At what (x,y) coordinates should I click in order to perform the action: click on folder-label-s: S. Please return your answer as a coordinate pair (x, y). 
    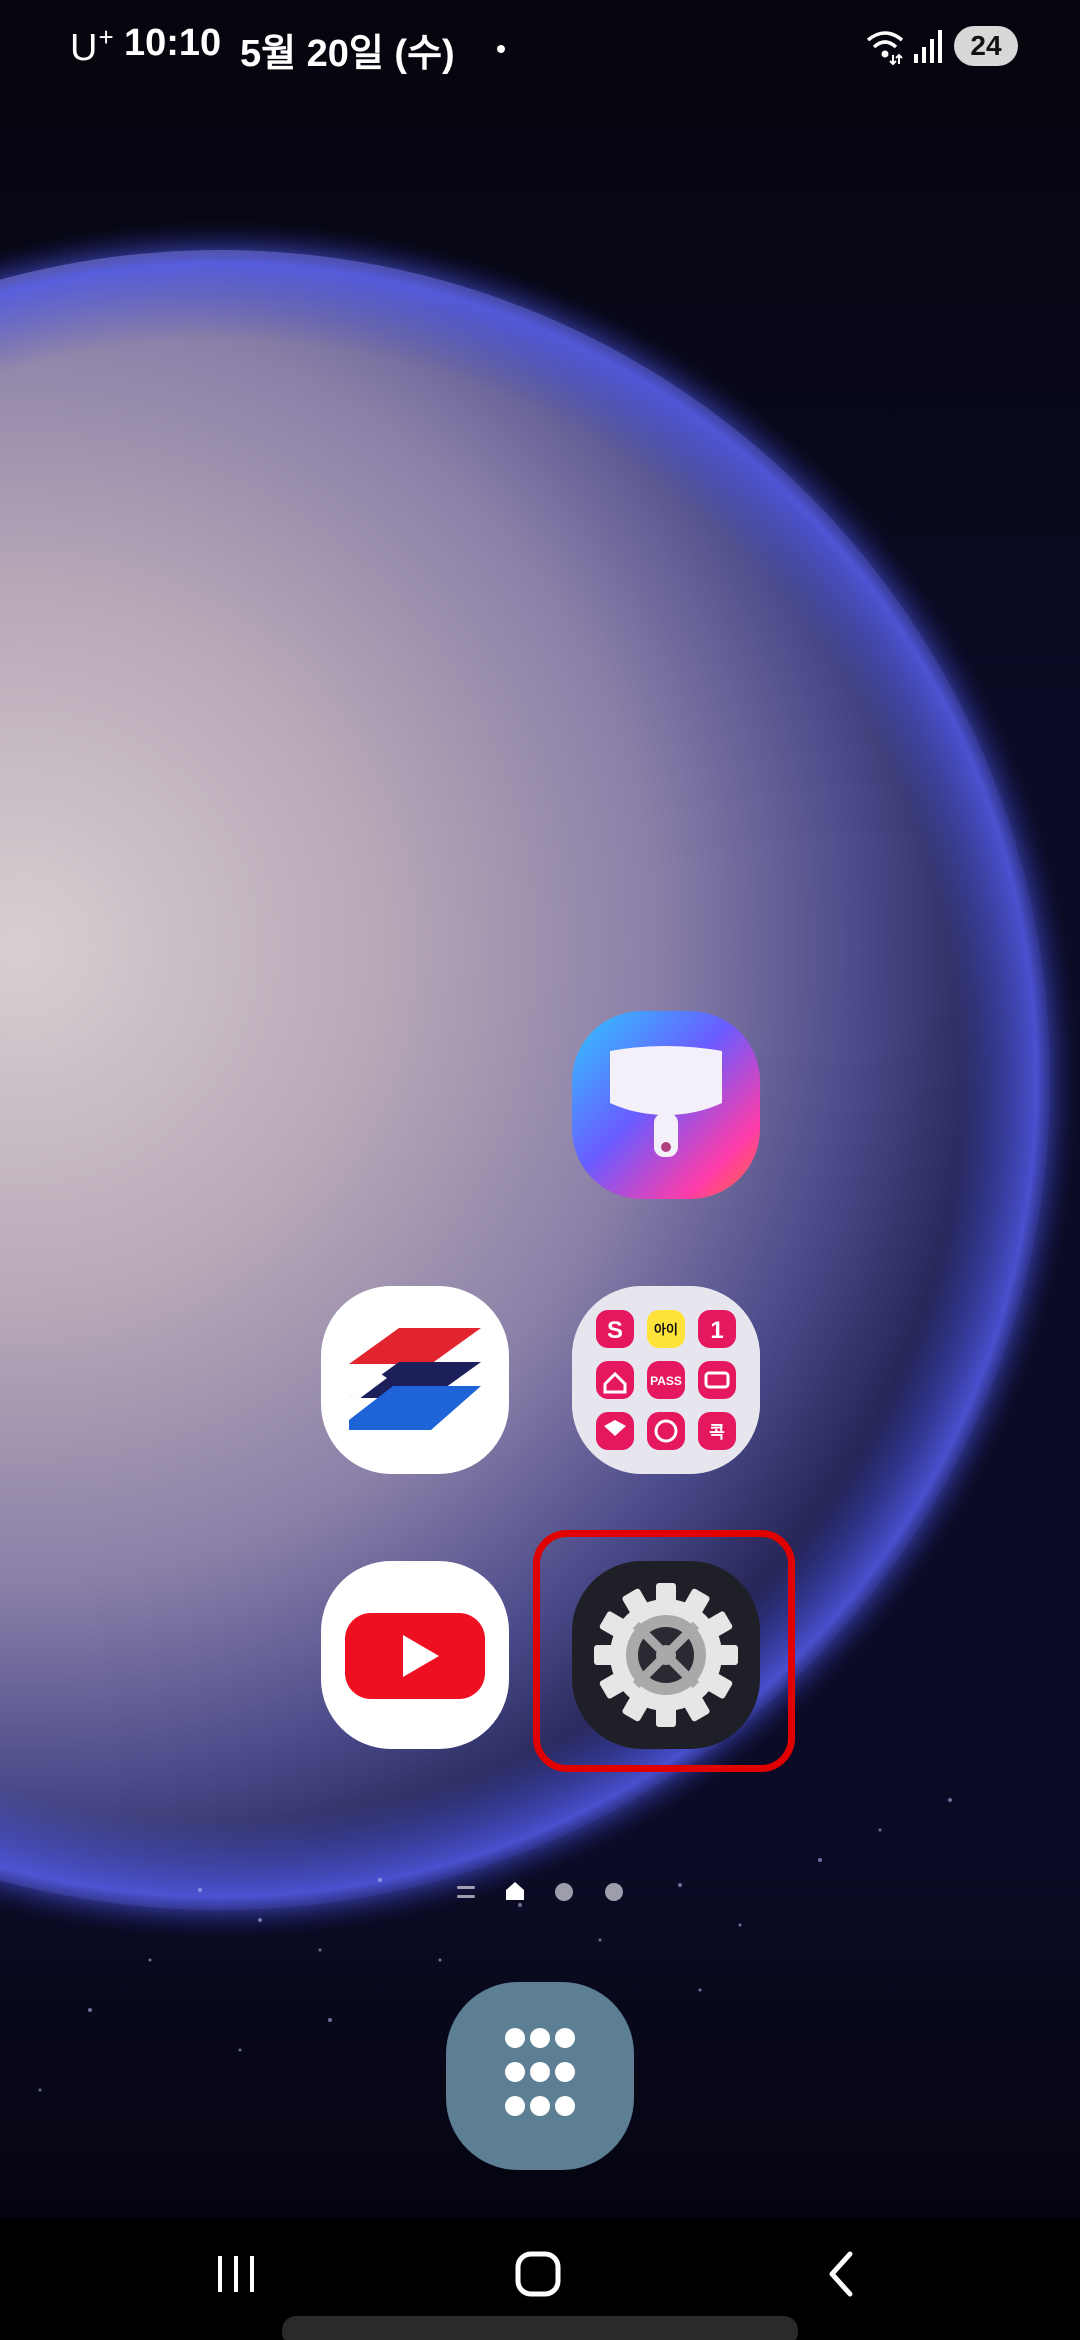
    Looking at the image, I should click on (615, 1330).